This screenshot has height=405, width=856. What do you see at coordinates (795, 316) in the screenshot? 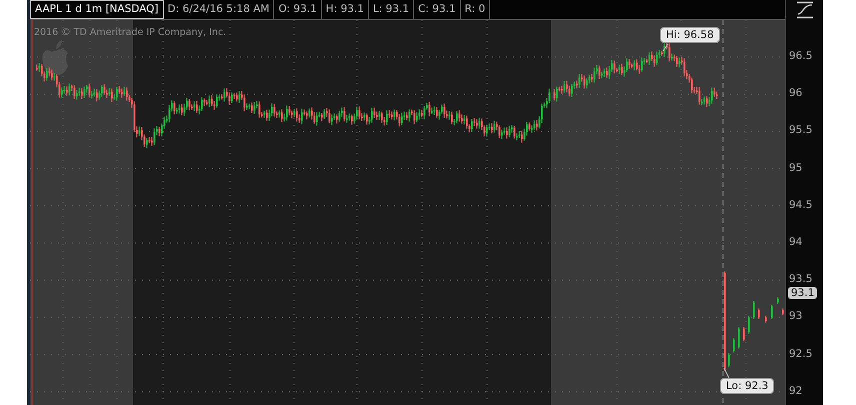
I see `axis-label: 93` at bounding box center [795, 316].